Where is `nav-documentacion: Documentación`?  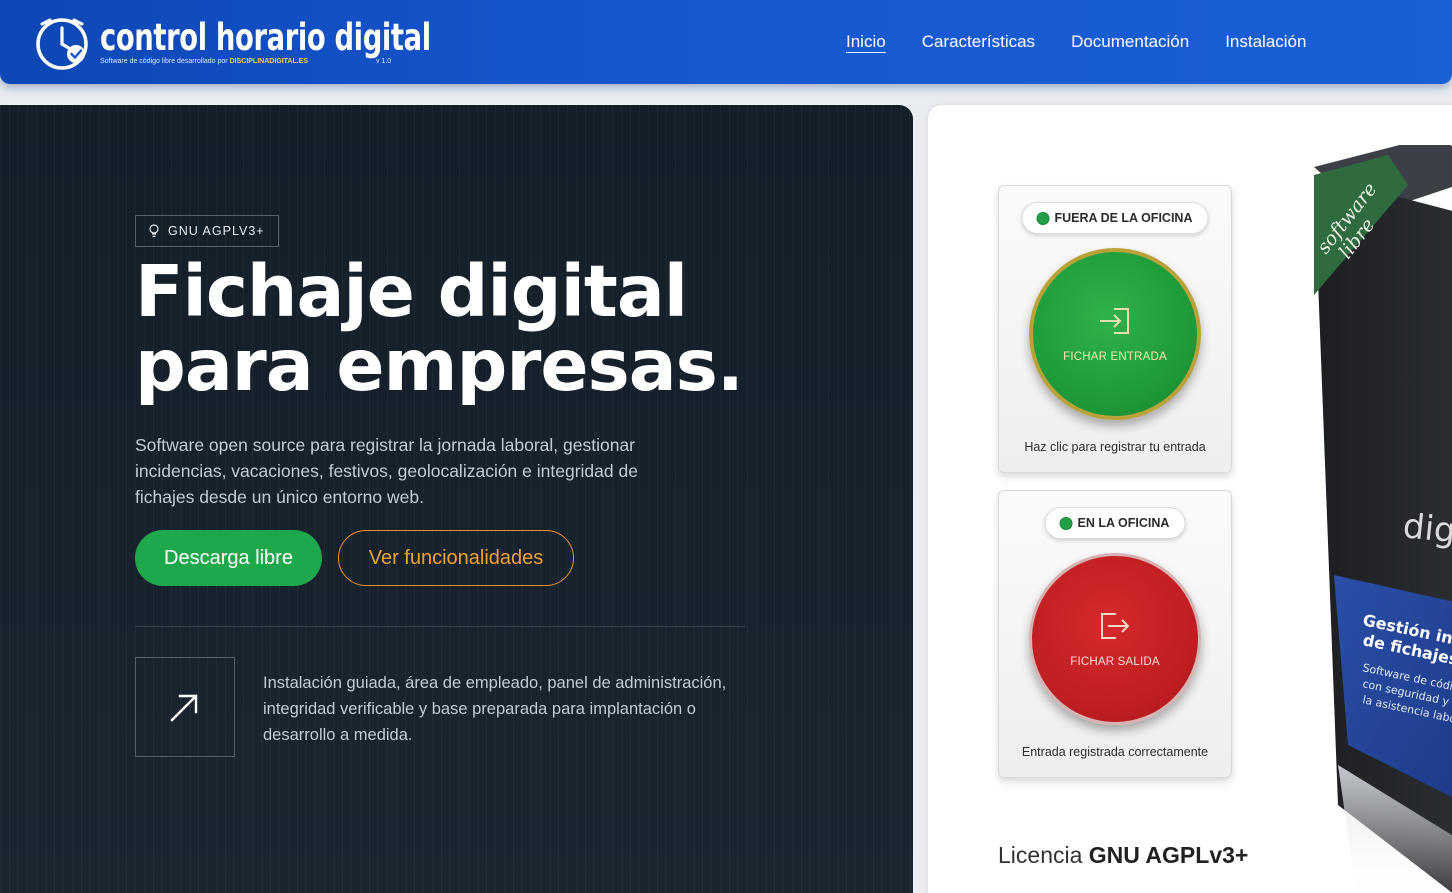
nav-documentacion: Documentación is located at coordinates (1130, 42).